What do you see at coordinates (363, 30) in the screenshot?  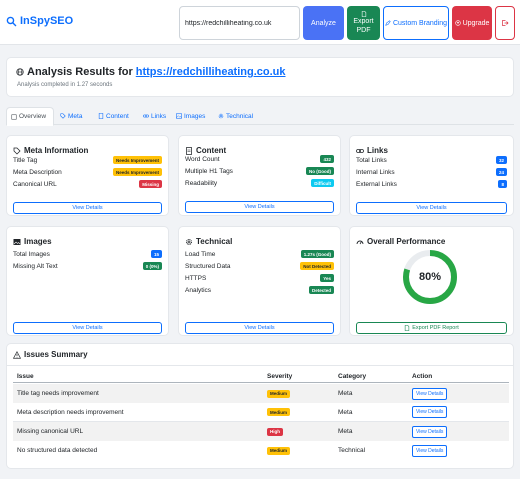 I see `export-pdf-label-2: PDF` at bounding box center [363, 30].